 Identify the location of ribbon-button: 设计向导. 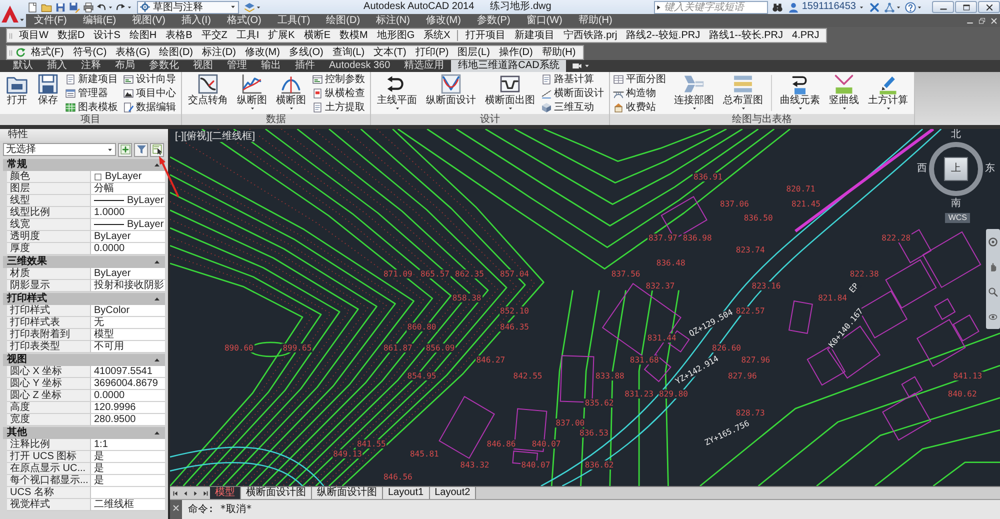
(150, 79).